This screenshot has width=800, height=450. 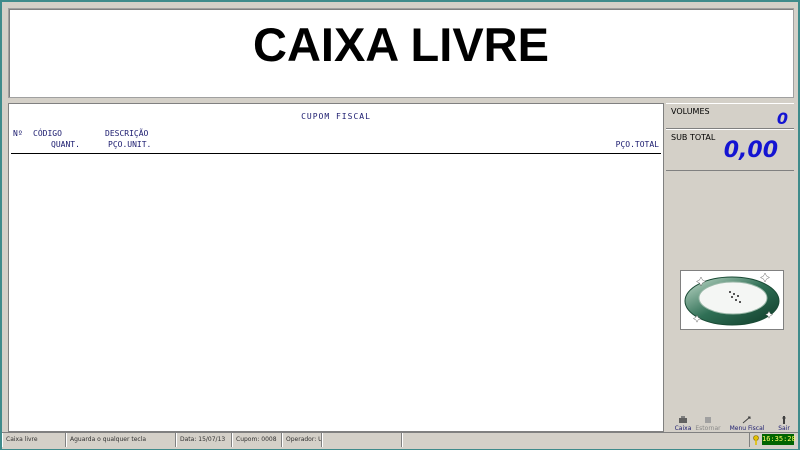 What do you see at coordinates (336, 116) in the screenshot?
I see `coupon-title: CUPOM FISCAL` at bounding box center [336, 116].